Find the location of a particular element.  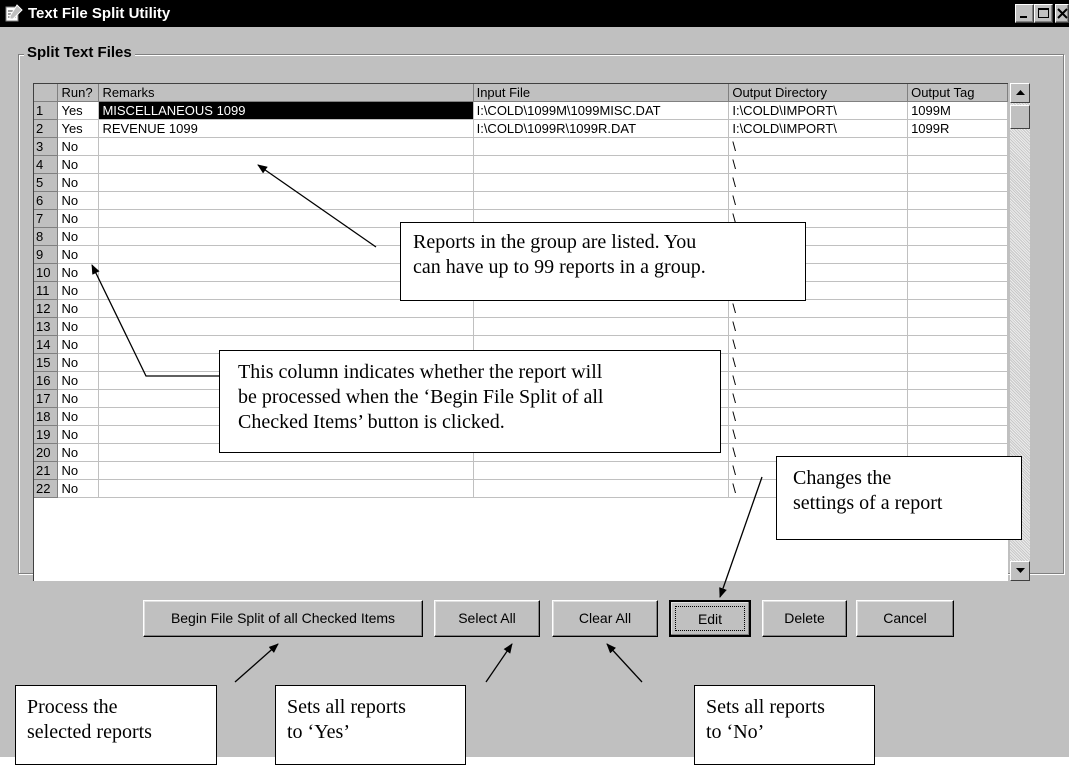

column-header: Run? is located at coordinates (78, 93).